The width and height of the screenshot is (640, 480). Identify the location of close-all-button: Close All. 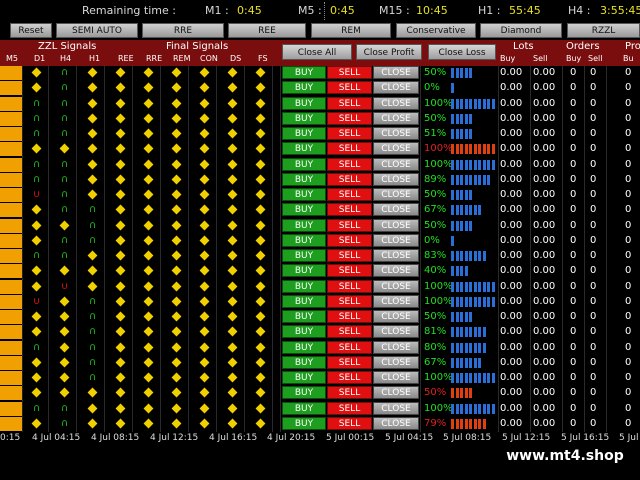
(317, 52).